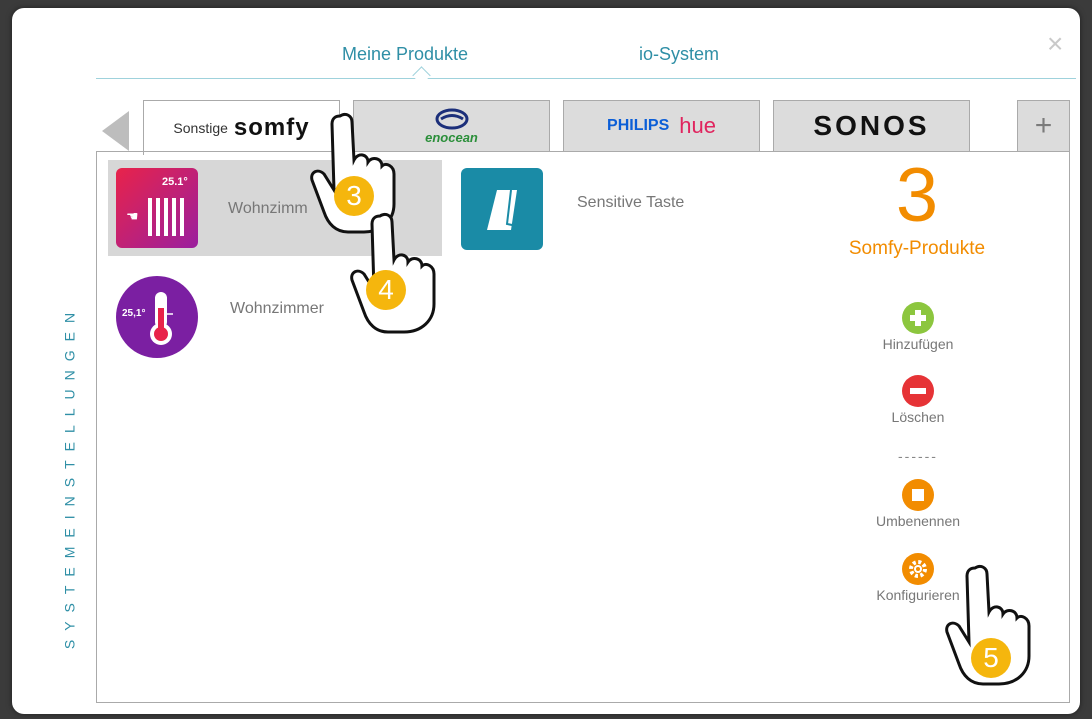 The width and height of the screenshot is (1092, 719). What do you see at coordinates (918, 344) in the screenshot?
I see `add-label: Hinzufügen` at bounding box center [918, 344].